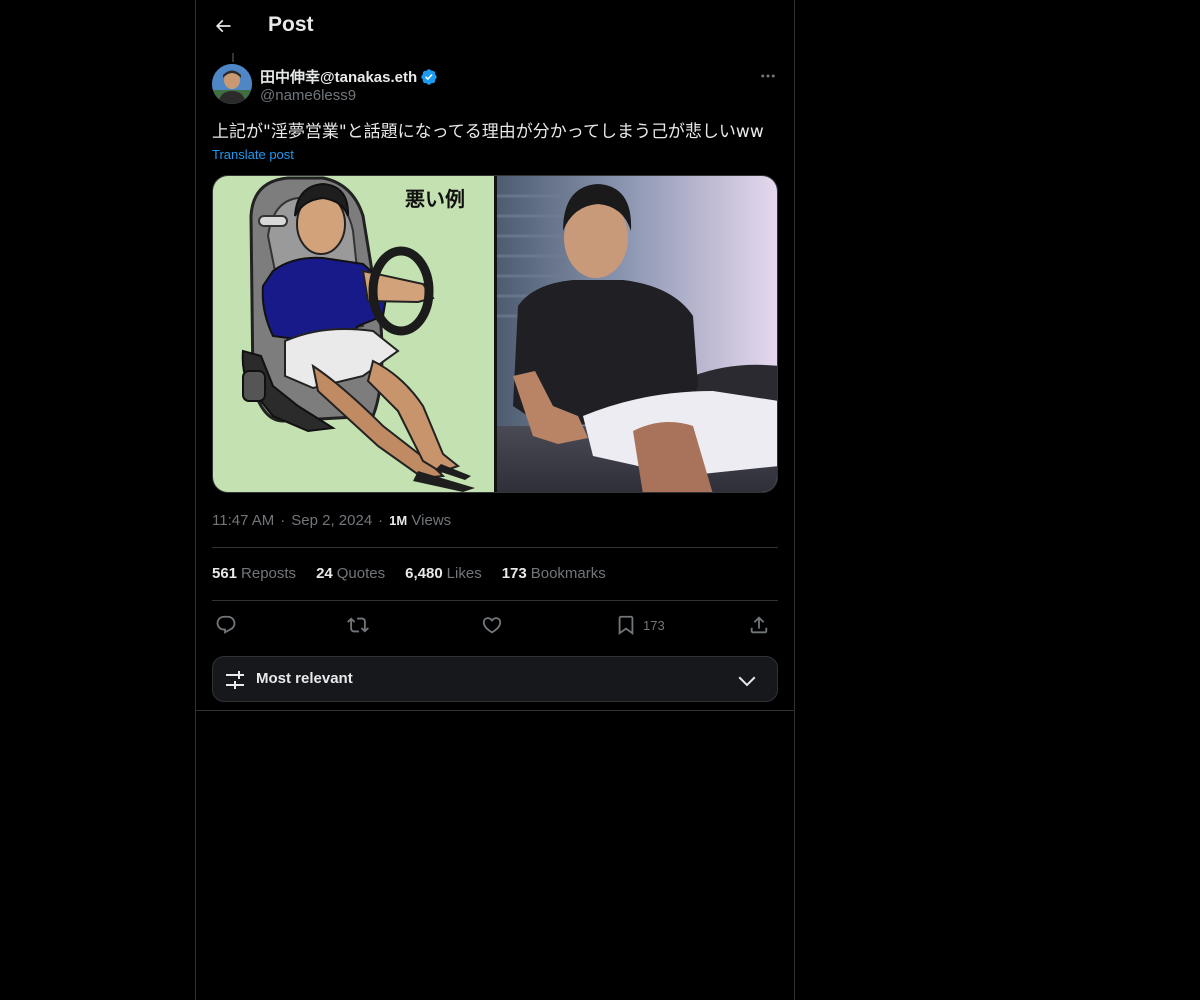 This screenshot has height=1000, width=1200. I want to click on post-media: 悪い例, so click(495, 334).